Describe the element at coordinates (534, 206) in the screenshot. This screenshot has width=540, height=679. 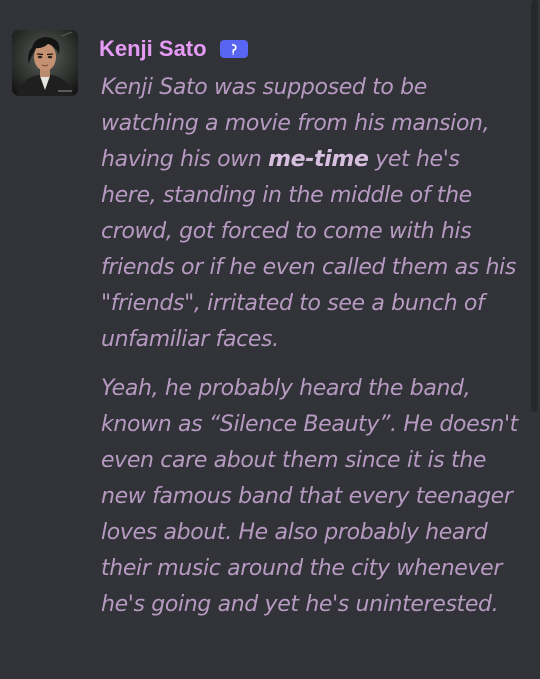
I see `scrollbar-thumb` at that location.